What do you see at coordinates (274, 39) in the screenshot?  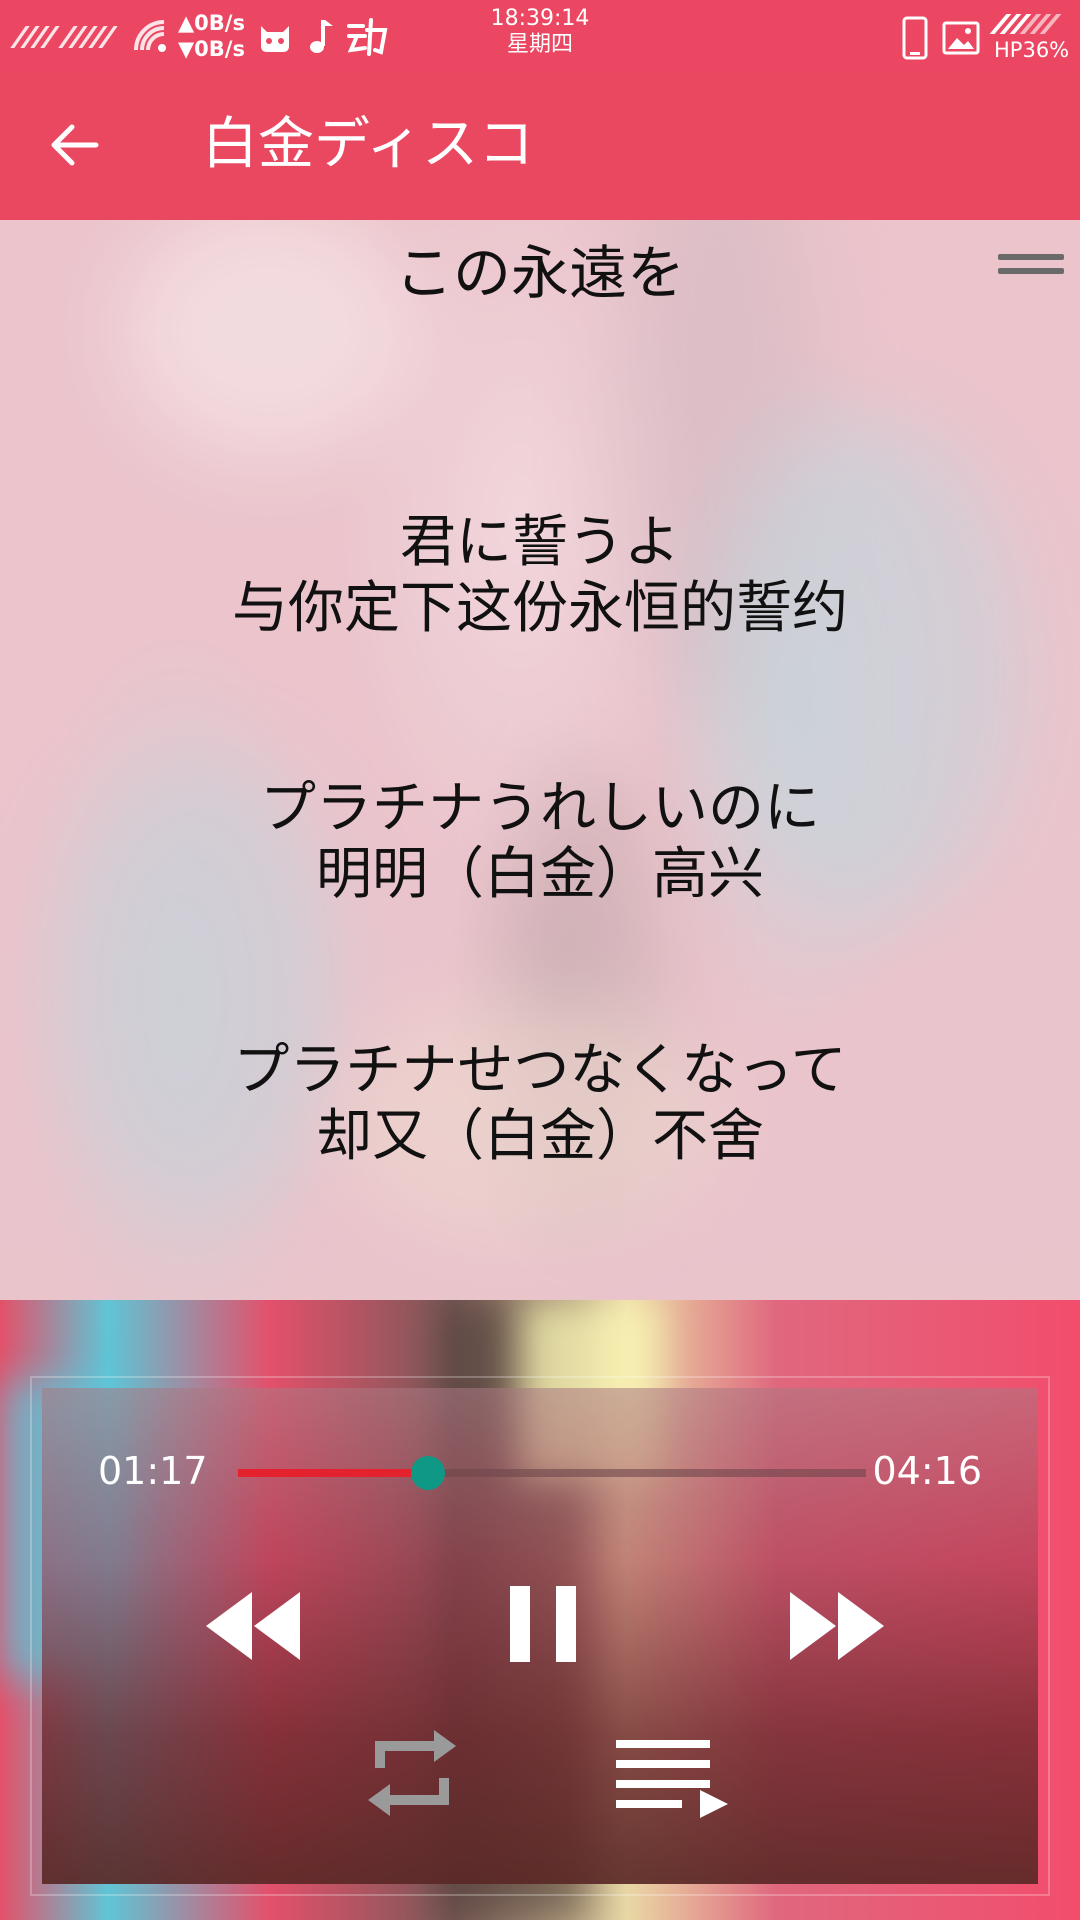 I see `cat-app-icon` at bounding box center [274, 39].